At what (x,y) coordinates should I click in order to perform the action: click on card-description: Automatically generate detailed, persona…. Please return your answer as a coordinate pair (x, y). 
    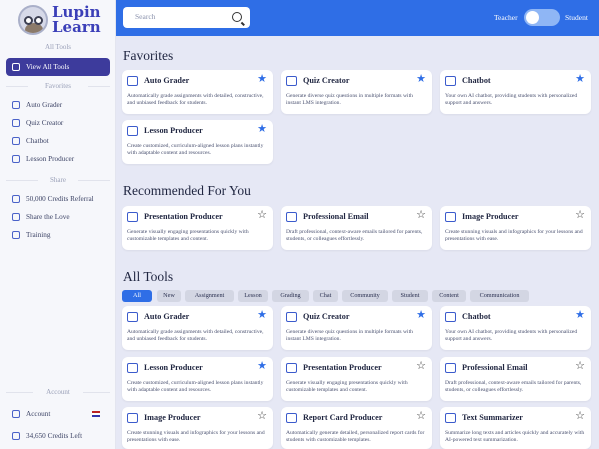
    Looking at the image, I should click on (355, 436).